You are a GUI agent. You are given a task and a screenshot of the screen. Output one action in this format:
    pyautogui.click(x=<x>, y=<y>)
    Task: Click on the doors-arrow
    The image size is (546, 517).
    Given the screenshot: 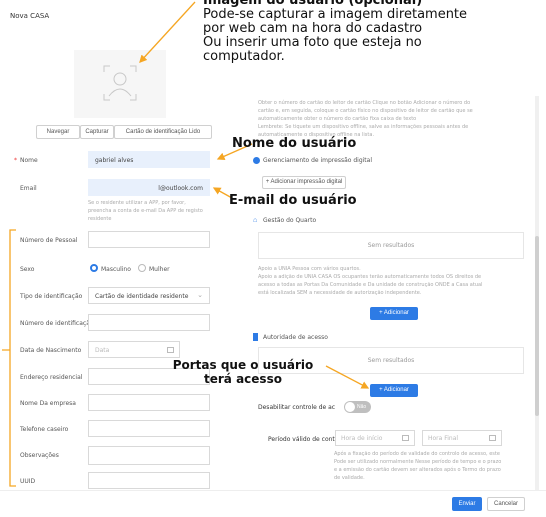 What is the action you would take?
    pyautogui.click(x=347, y=377)
    